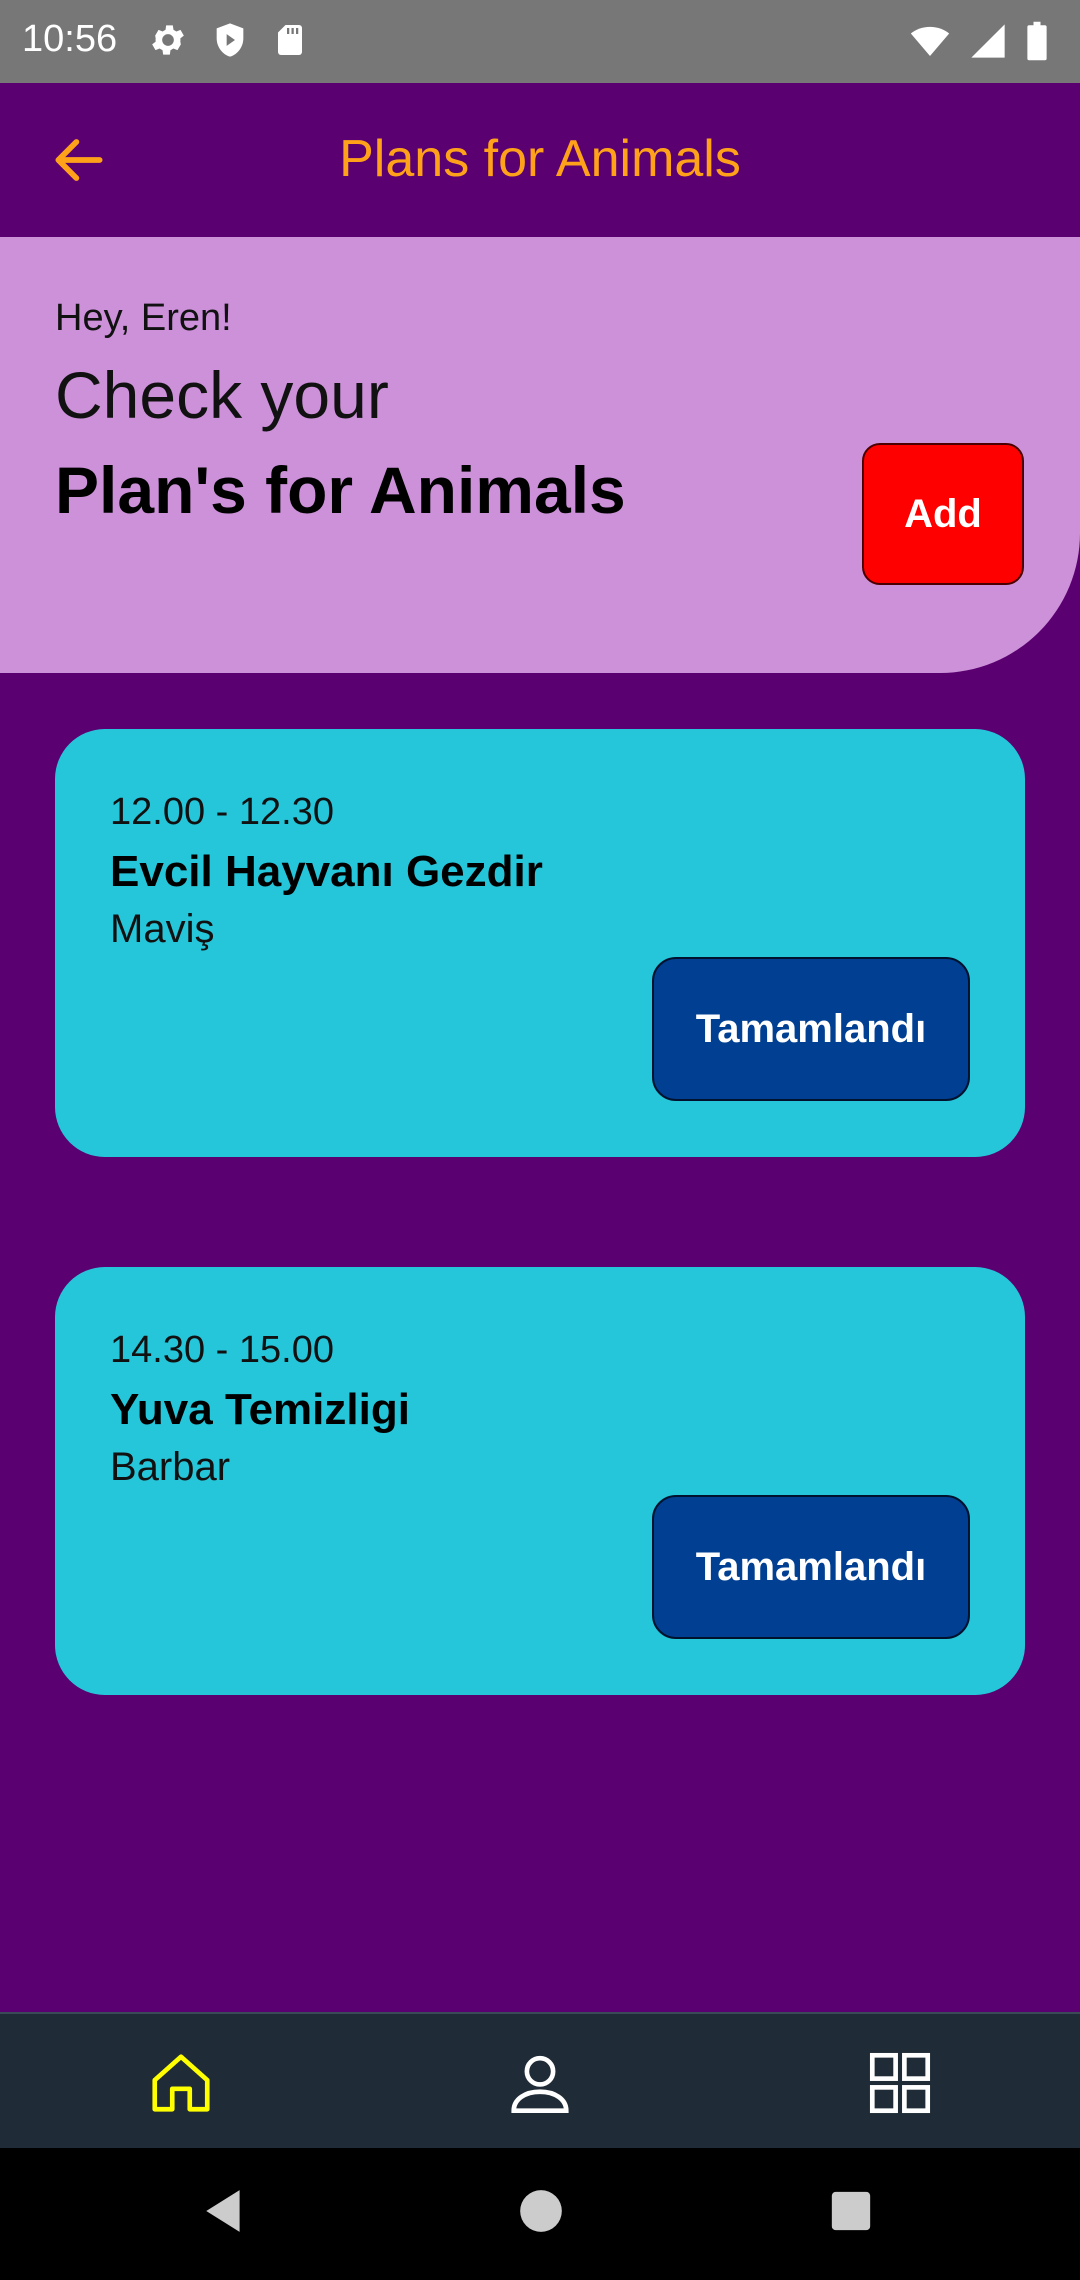 The image size is (1080, 2280). I want to click on status-bar: 10:56, so click(540, 41).